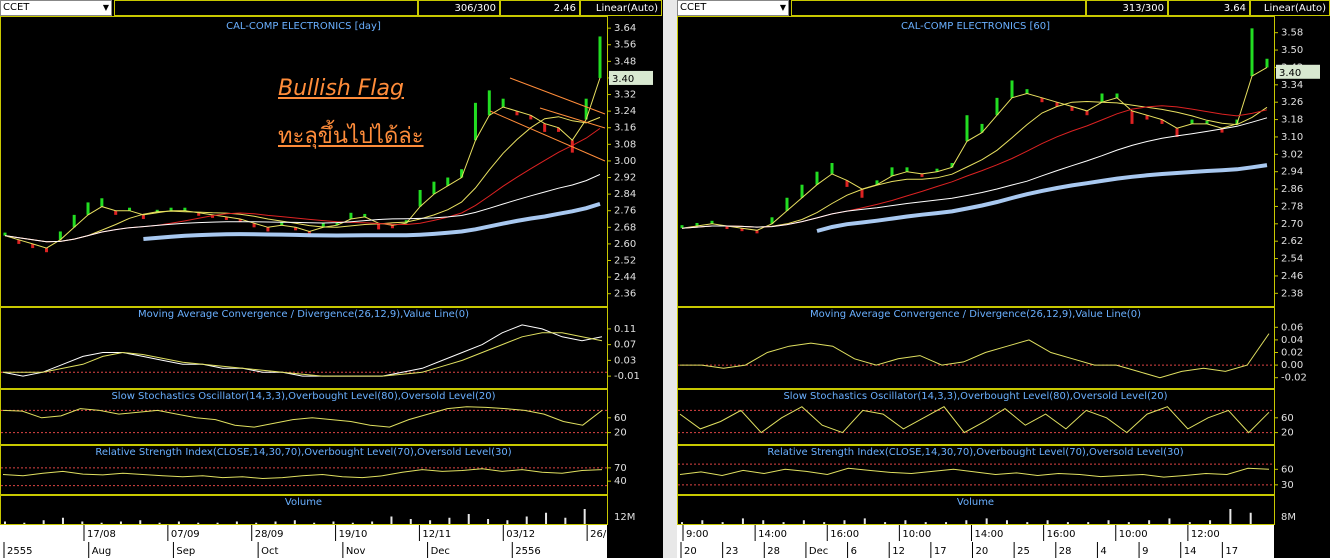 This screenshot has height=558, width=1330. I want to click on x-tick-label: 20, so click(982, 551).